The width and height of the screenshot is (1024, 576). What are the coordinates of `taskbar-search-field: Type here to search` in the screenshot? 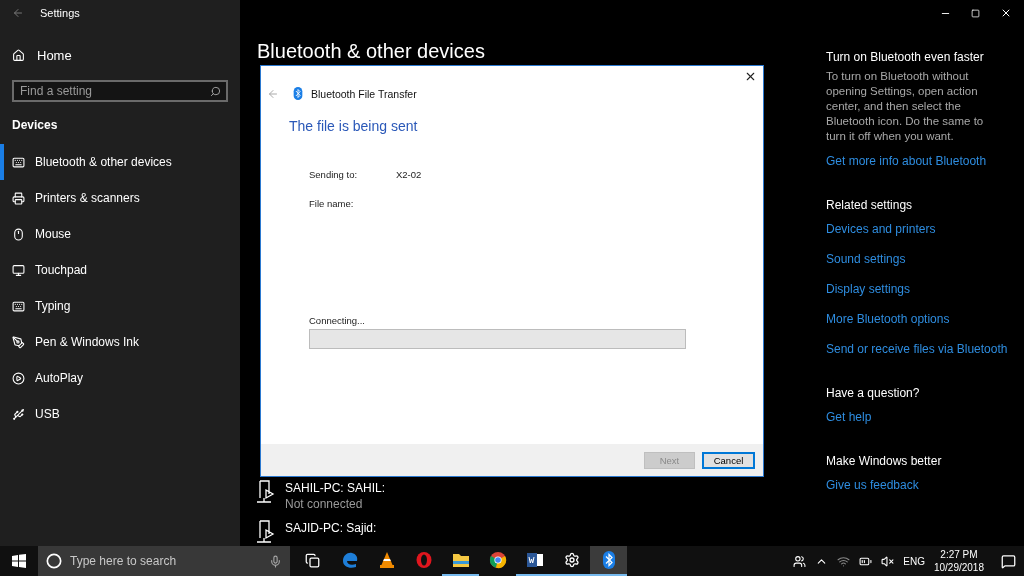 It's located at (164, 561).